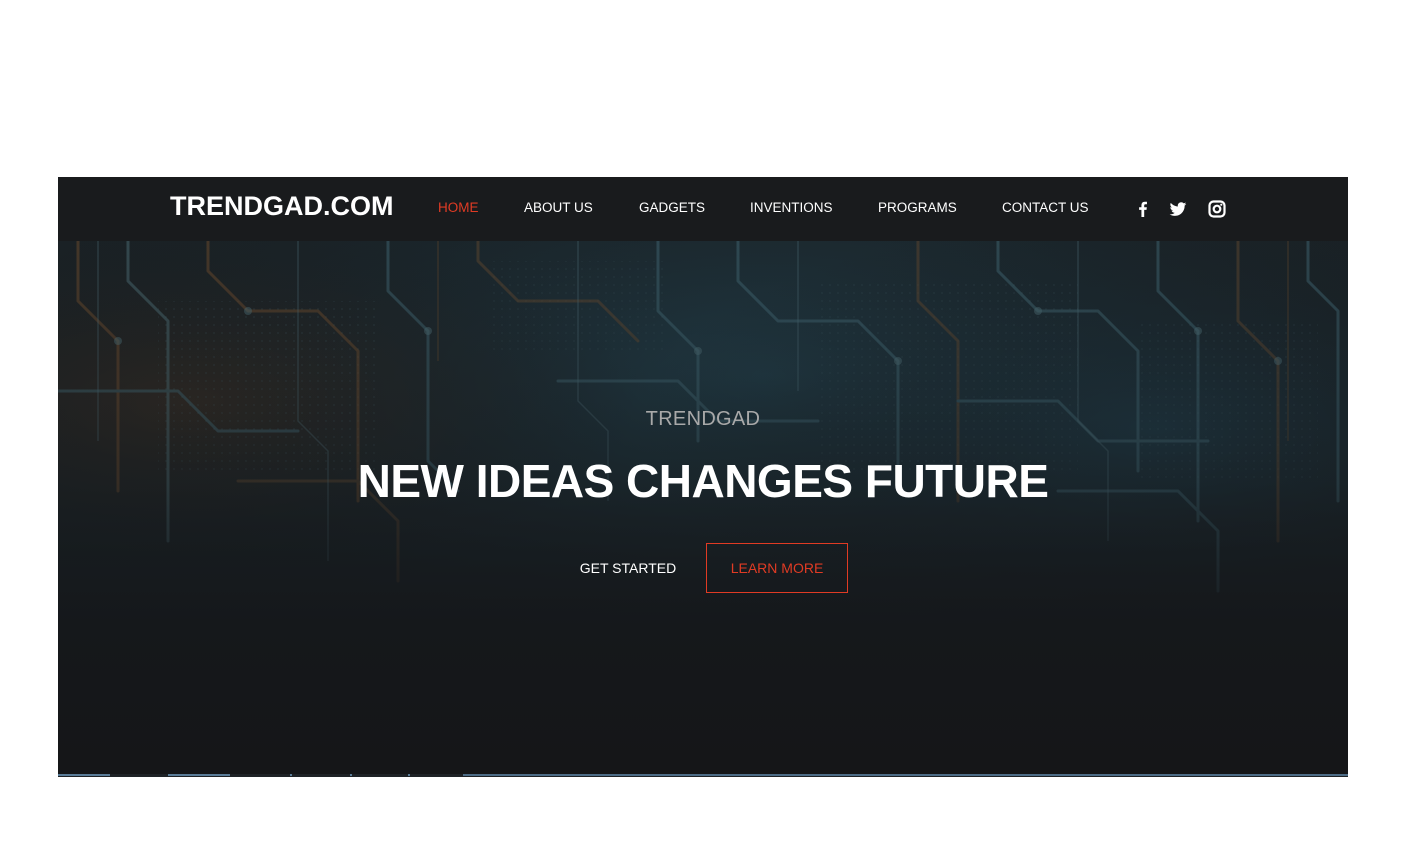 Image resolution: width=1407 pixels, height=867 pixels. What do you see at coordinates (1217, 209) in the screenshot?
I see `instagram-icon` at bounding box center [1217, 209].